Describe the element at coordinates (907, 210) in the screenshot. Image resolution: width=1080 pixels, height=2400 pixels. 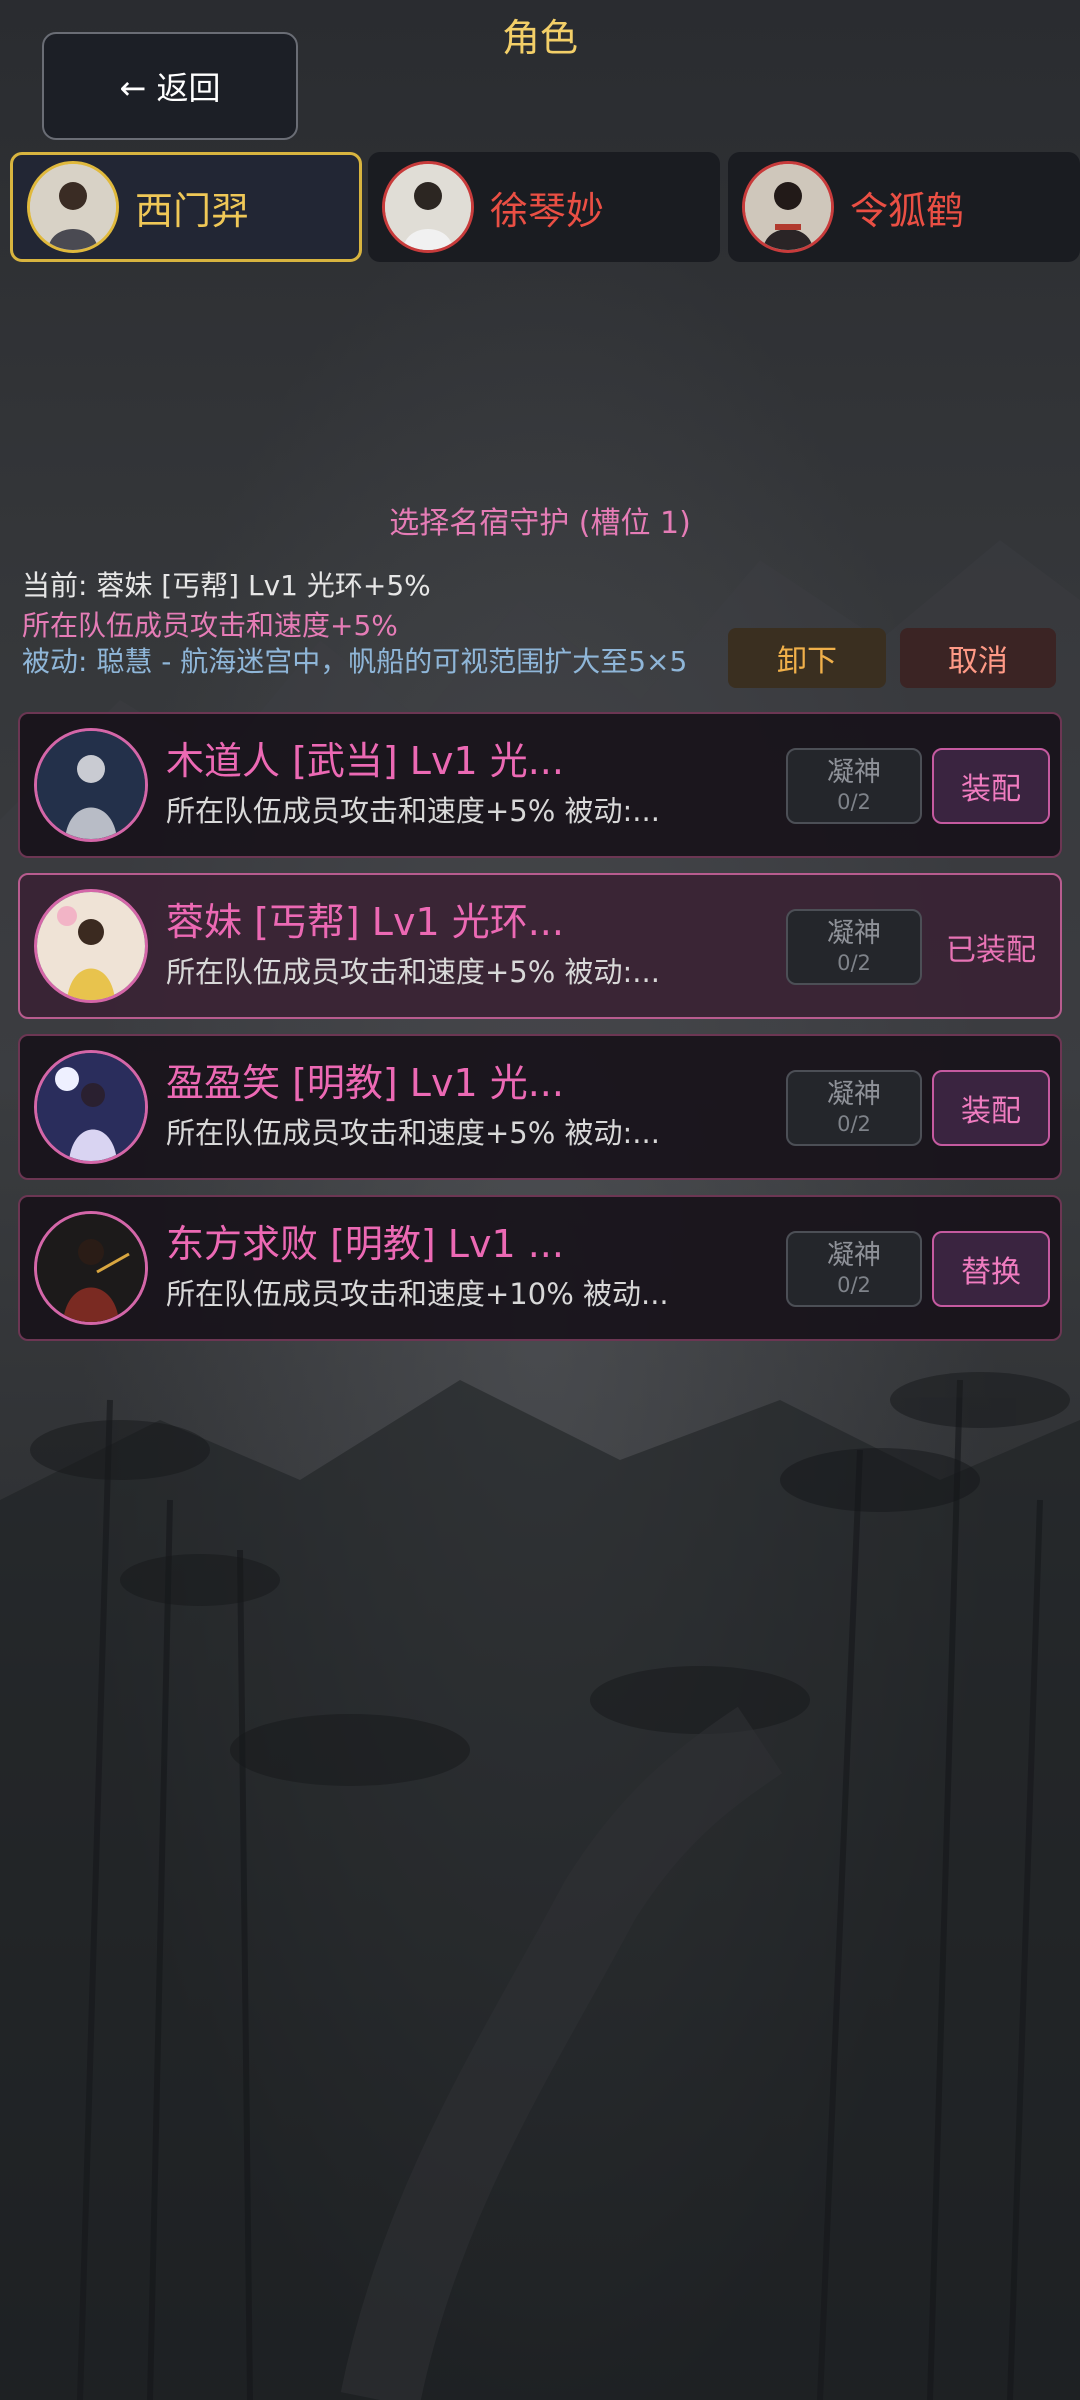
I see `hero-name: 令狐鹤` at that location.